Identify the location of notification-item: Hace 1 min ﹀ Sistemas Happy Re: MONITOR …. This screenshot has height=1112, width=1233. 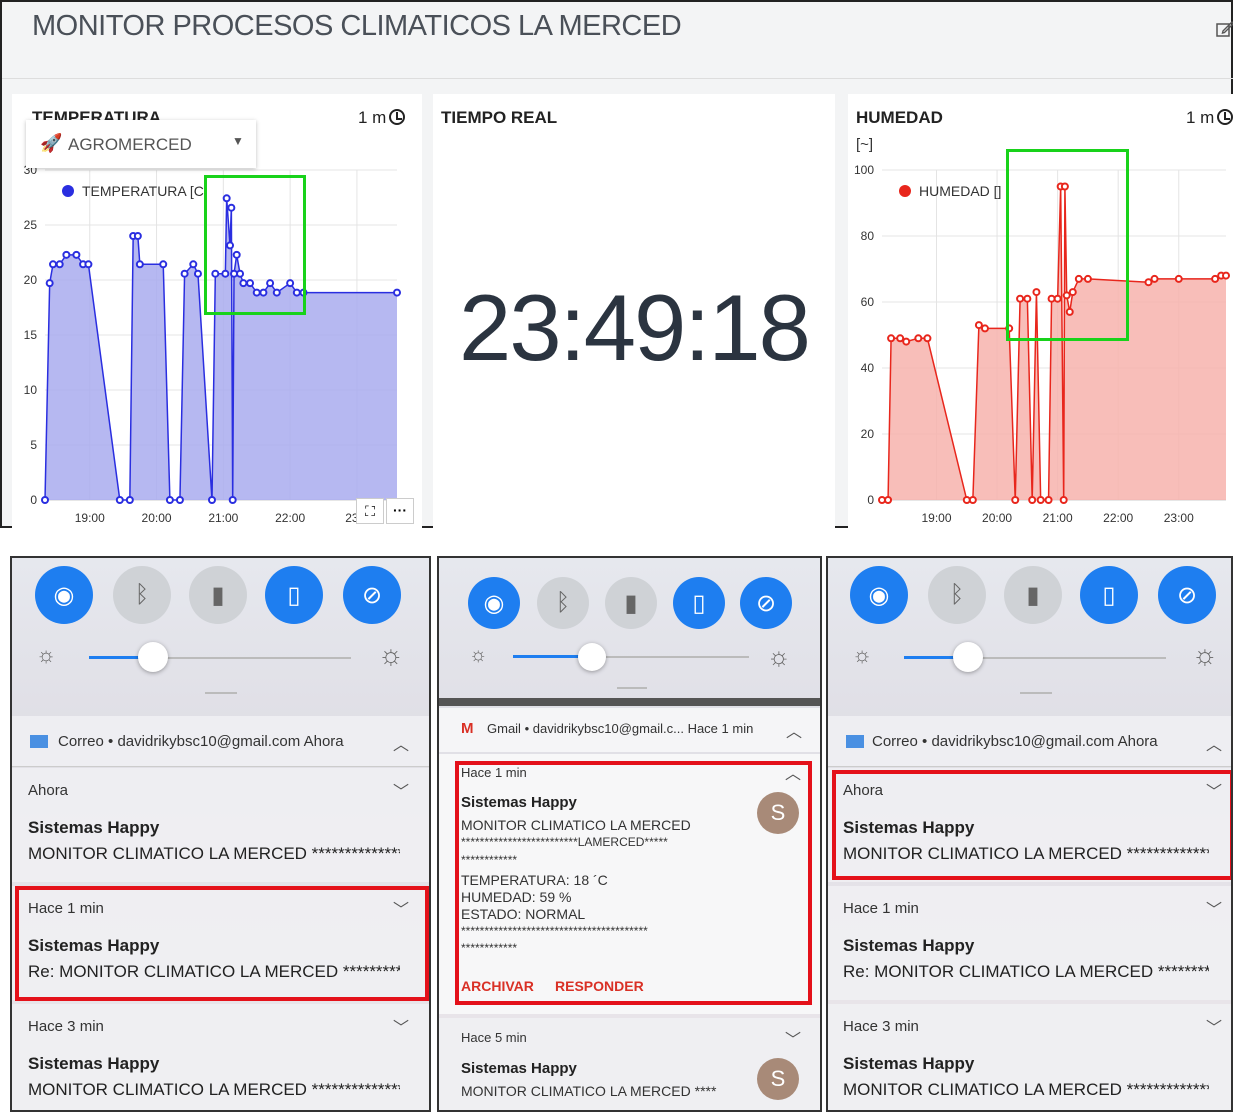
(1029, 943).